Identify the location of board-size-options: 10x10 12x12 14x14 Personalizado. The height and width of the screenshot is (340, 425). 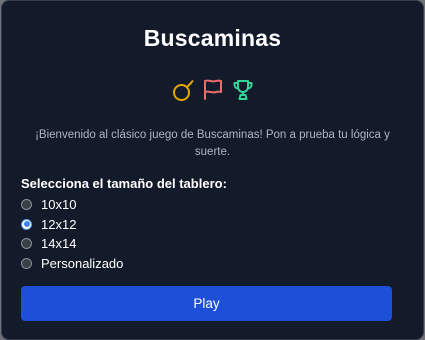
(72, 234).